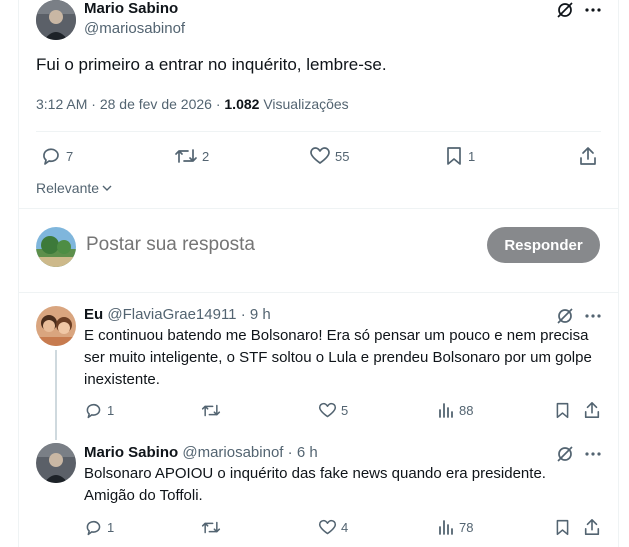 Image resolution: width=629 pixels, height=547 pixels. Describe the element at coordinates (466, 527) in the screenshot. I see `views-count: 78` at that location.